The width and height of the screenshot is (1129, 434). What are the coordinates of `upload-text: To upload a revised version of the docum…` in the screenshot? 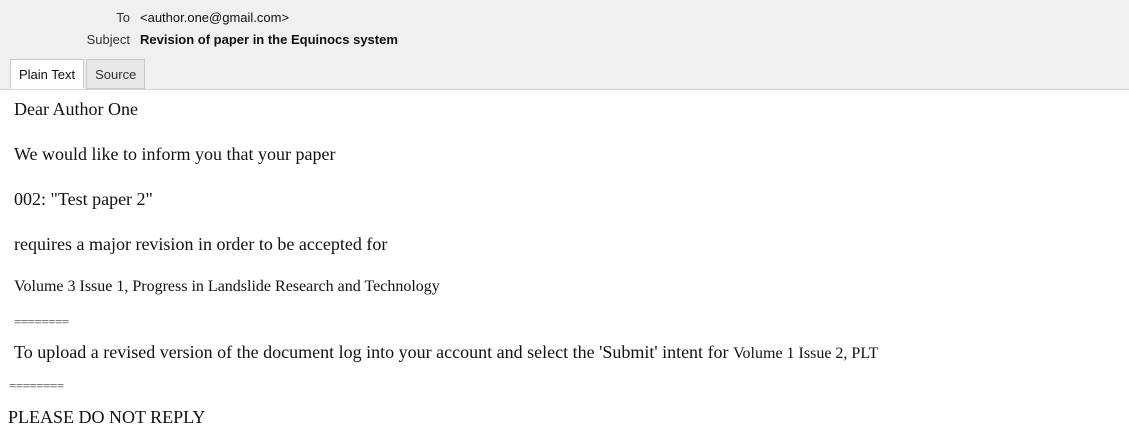 It's located at (371, 352).